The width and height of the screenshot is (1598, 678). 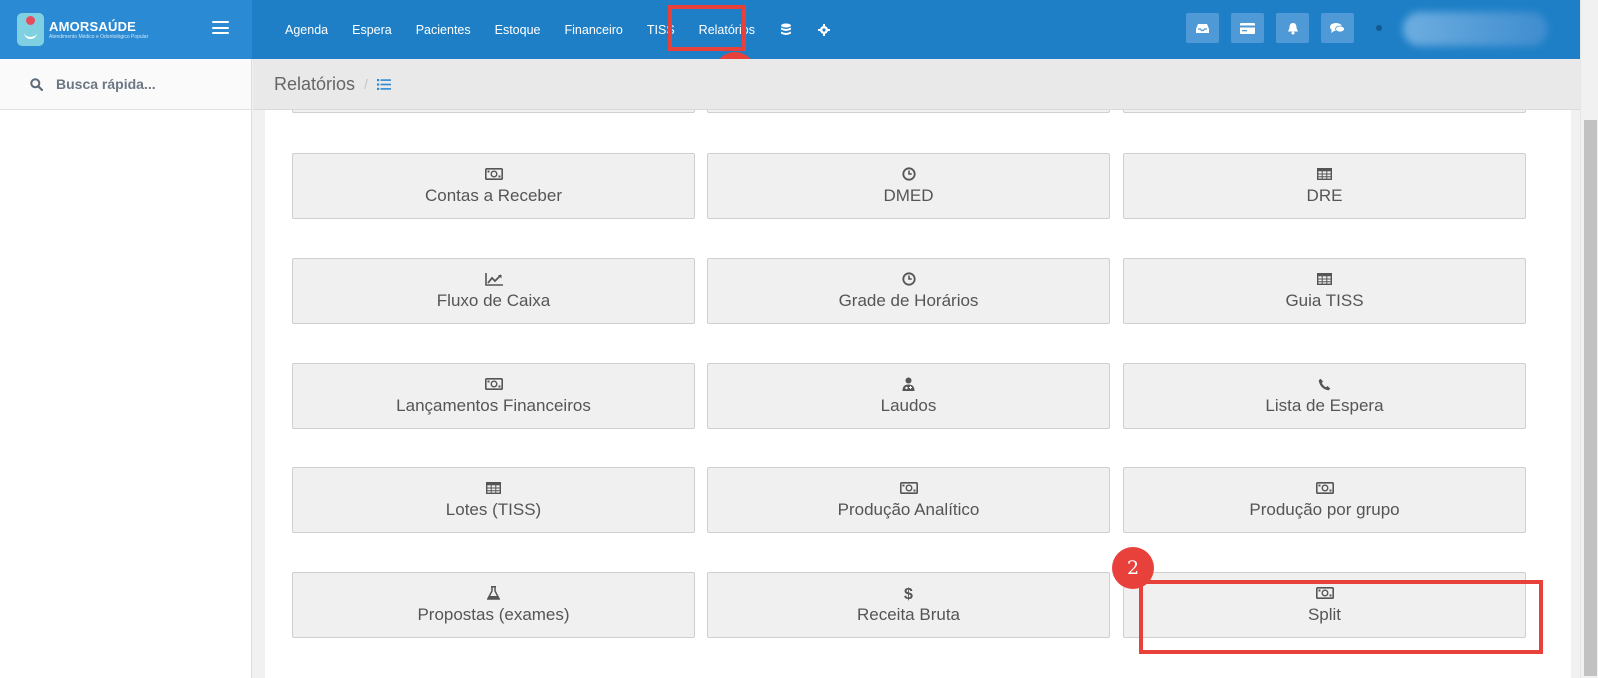 I want to click on report-card-label: Produção Analítico, so click(x=908, y=509).